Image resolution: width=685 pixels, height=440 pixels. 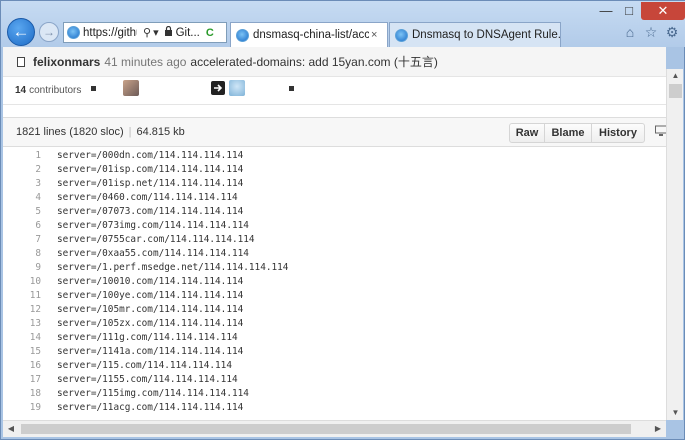 What do you see at coordinates (147, 338) in the screenshot?
I see `line-content: server=/111g.com/114.114.114.114` at bounding box center [147, 338].